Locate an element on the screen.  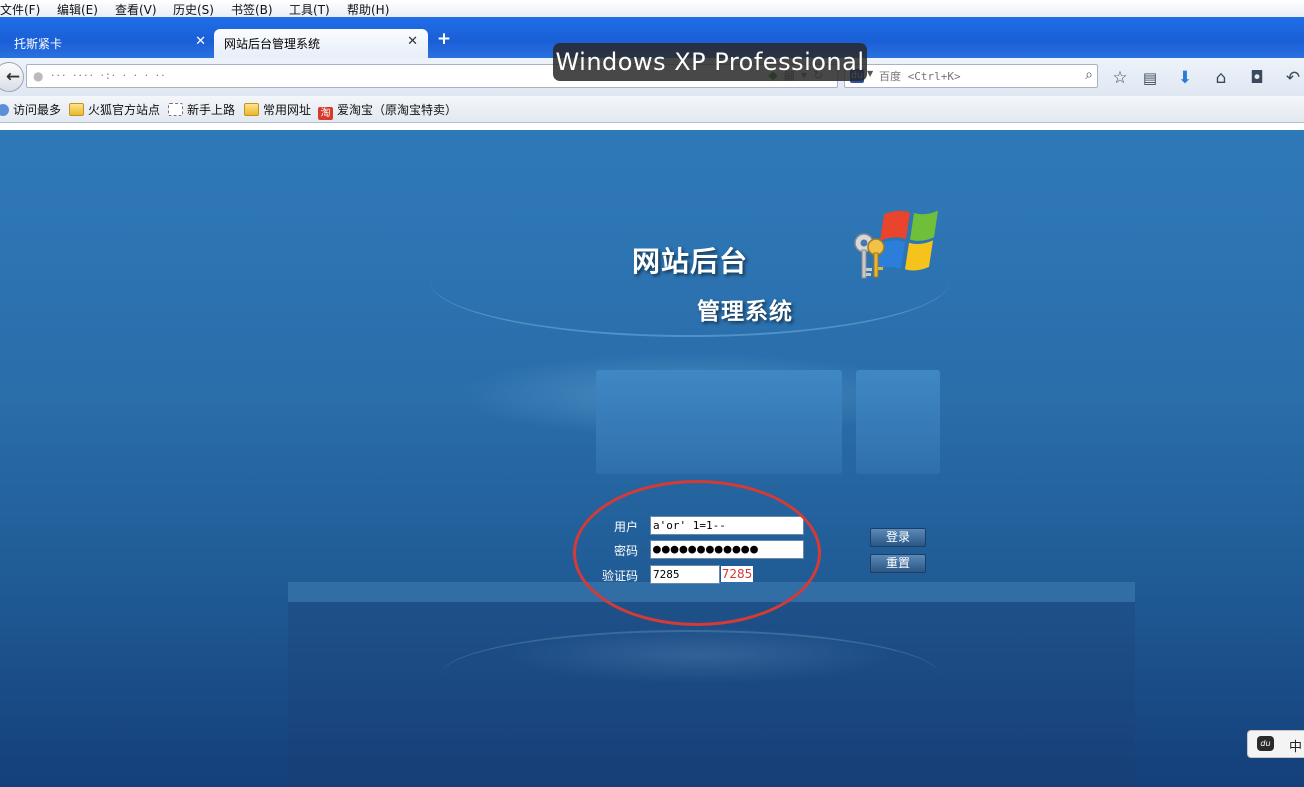
page-icon is located at coordinates (175, 109).